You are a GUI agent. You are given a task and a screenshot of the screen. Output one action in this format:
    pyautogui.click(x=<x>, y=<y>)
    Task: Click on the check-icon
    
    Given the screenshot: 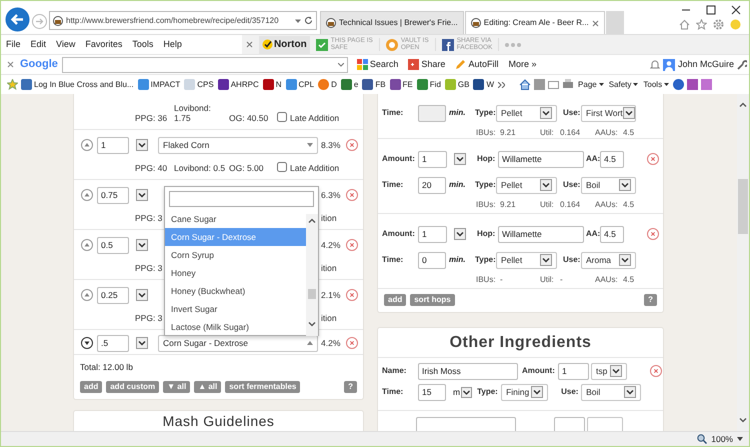 What is the action you would take?
    pyautogui.click(x=322, y=44)
    